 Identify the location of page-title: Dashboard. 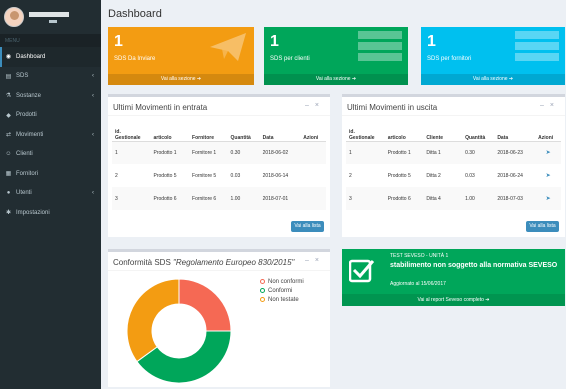
(135, 14).